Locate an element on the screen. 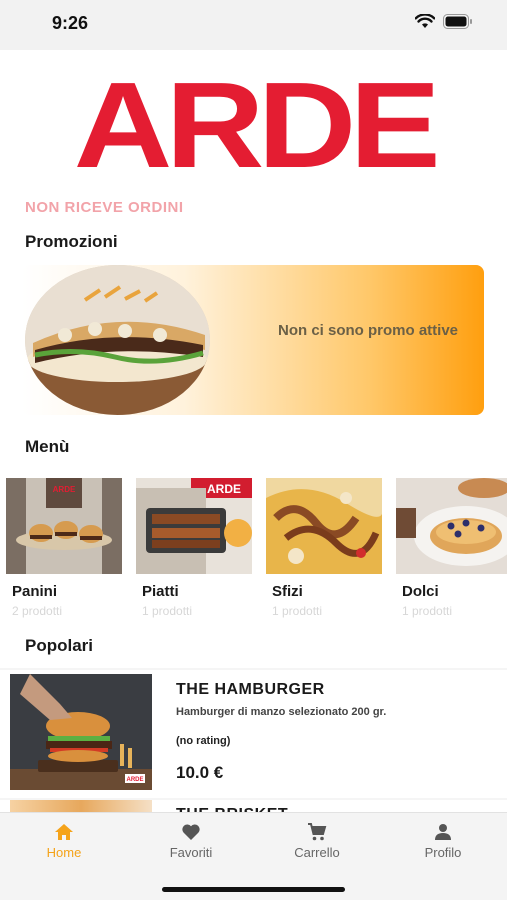 The width and height of the screenshot is (507, 900). tab-favoriti: Favoriti is located at coordinates (191, 841).